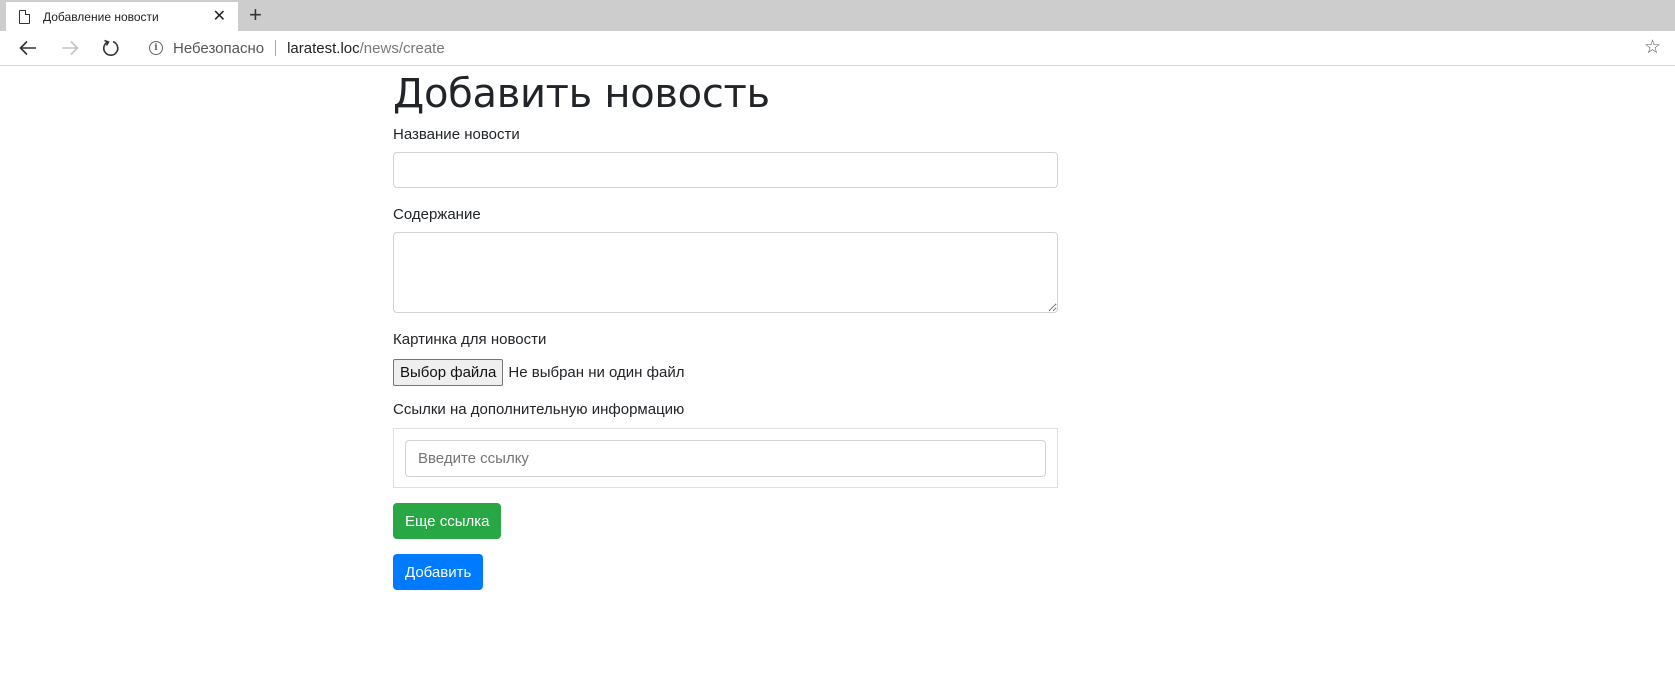 The width and height of the screenshot is (1675, 694). Describe the element at coordinates (323, 48) in the screenshot. I see `url-host: laratest.loc` at that location.